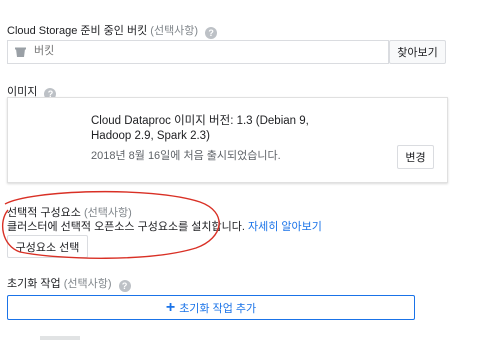 The width and height of the screenshot is (495, 340). What do you see at coordinates (204, 51) in the screenshot?
I see `bucket-input` at bounding box center [204, 51].